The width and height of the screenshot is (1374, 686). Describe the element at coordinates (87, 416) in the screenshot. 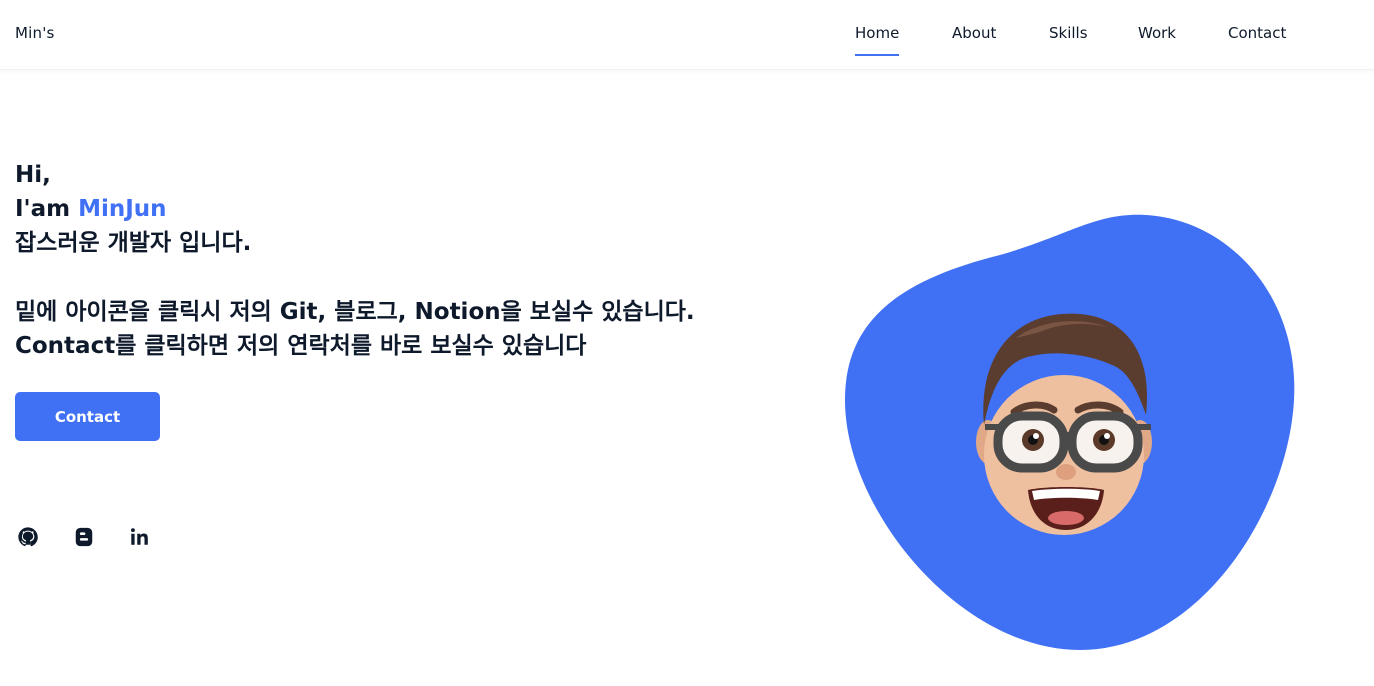

I see `contact-button: Contact` at that location.